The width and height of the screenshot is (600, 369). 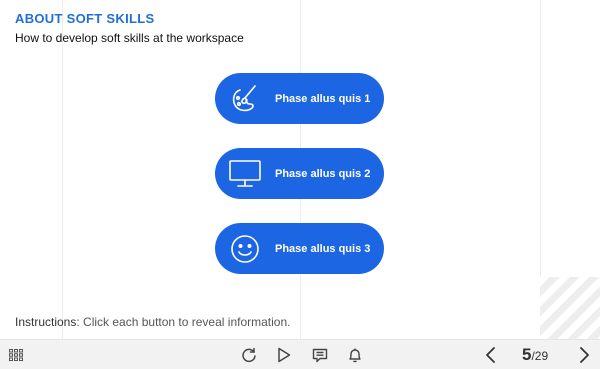 I want to click on smiley-icon, so click(x=245, y=248).